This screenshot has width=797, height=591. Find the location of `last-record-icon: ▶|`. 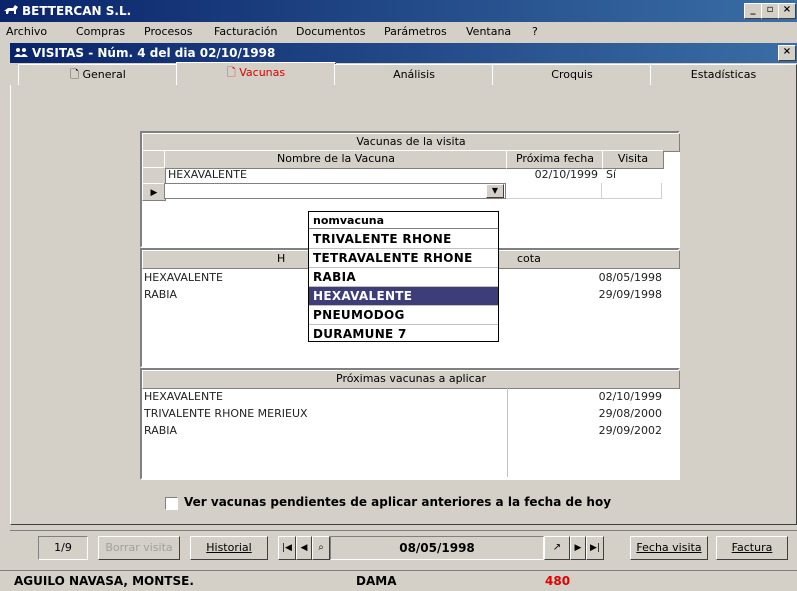

last-record-icon: ▶| is located at coordinates (595, 548).